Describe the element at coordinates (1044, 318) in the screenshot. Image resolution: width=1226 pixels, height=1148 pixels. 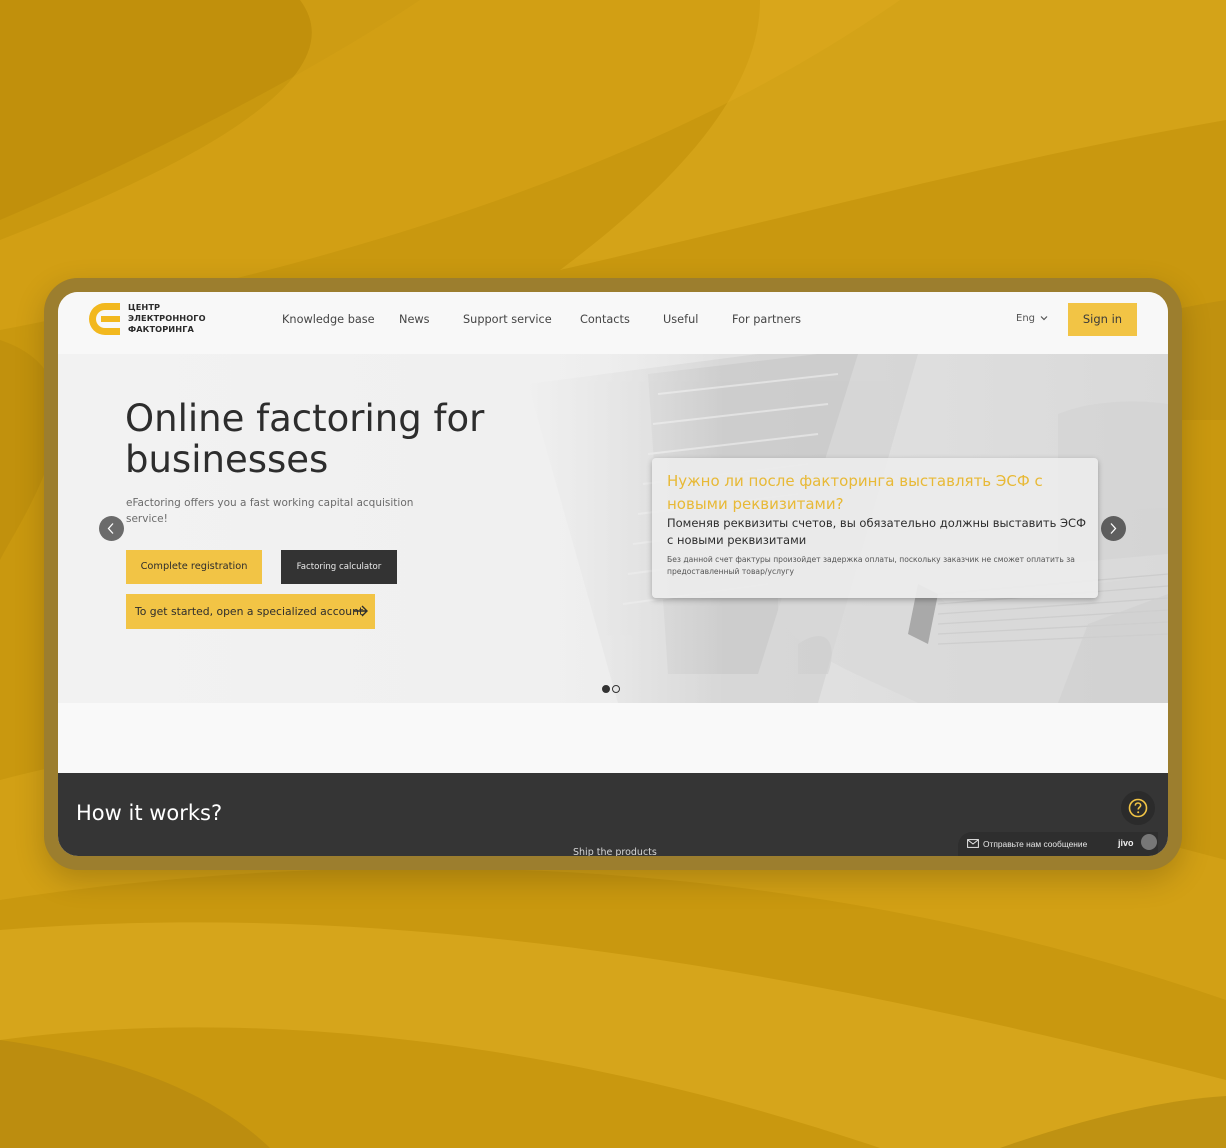
I see `chevron-down-icon` at that location.